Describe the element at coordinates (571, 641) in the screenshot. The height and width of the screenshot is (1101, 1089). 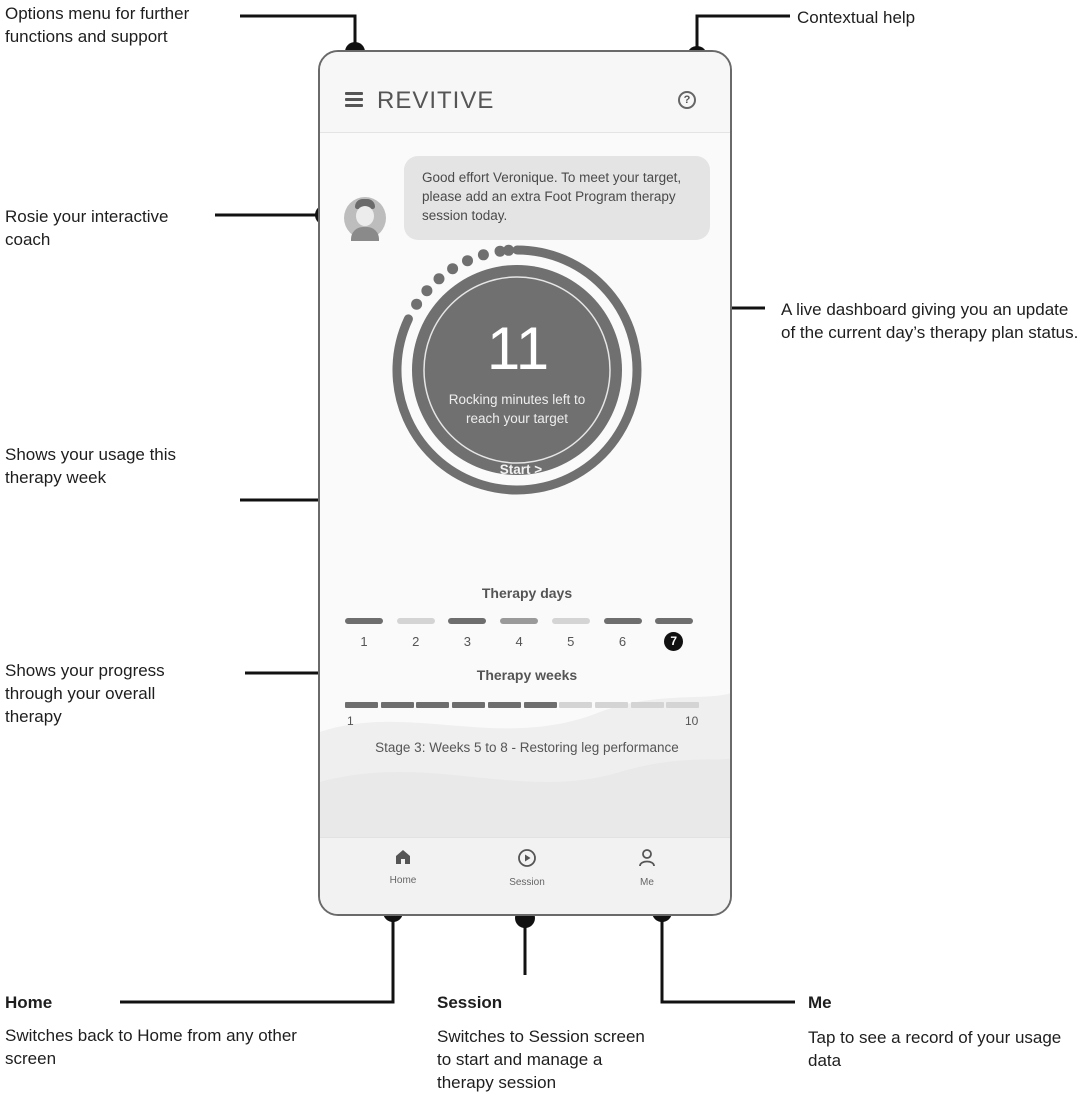
I see `therapy-day-number: 5` at that location.